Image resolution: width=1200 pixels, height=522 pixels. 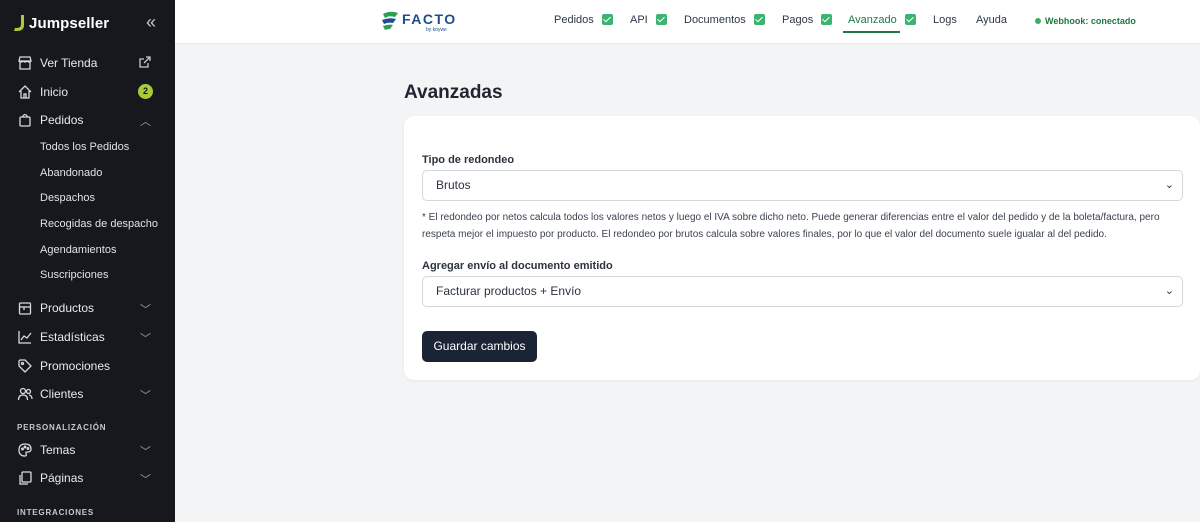 I want to click on tab-ayuda: Ayuda, so click(x=991, y=24).